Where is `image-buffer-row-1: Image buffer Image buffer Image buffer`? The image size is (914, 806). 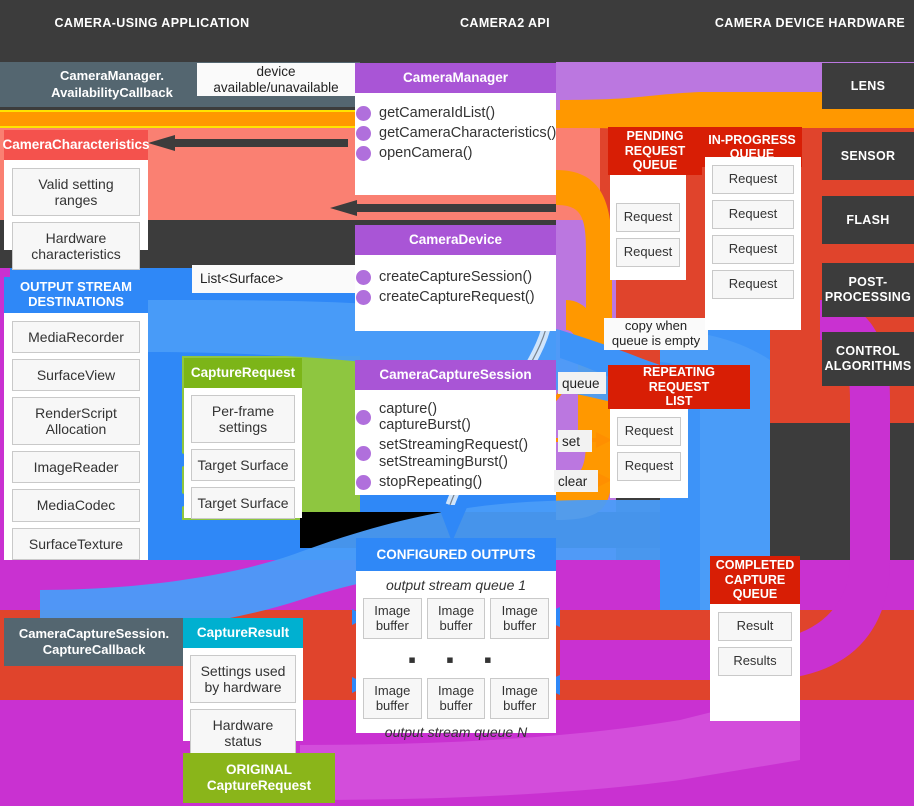
image-buffer-row-1: Image buffer Image buffer Image buffer is located at coordinates (456, 619).